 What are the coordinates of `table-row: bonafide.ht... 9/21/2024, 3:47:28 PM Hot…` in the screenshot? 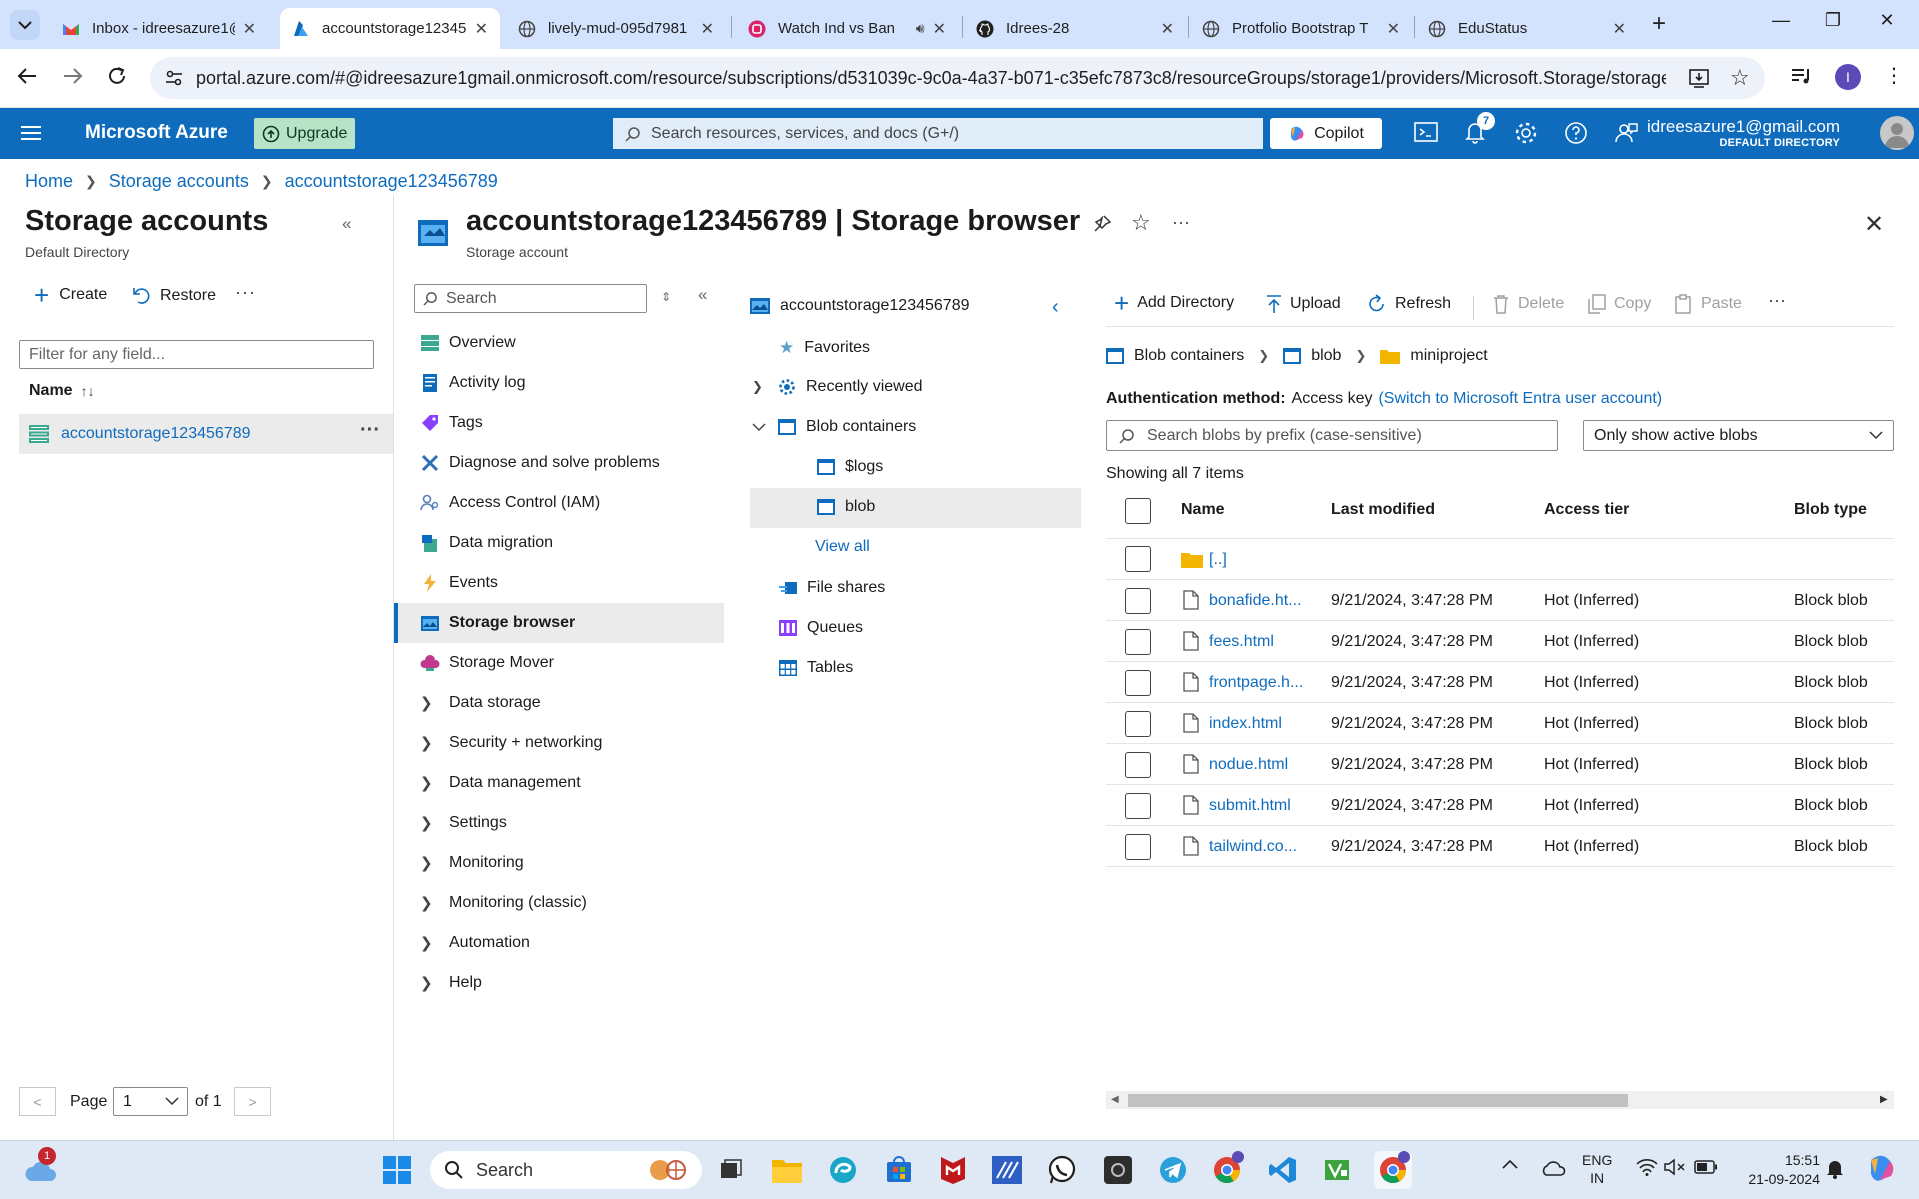 It's located at (1500, 600).